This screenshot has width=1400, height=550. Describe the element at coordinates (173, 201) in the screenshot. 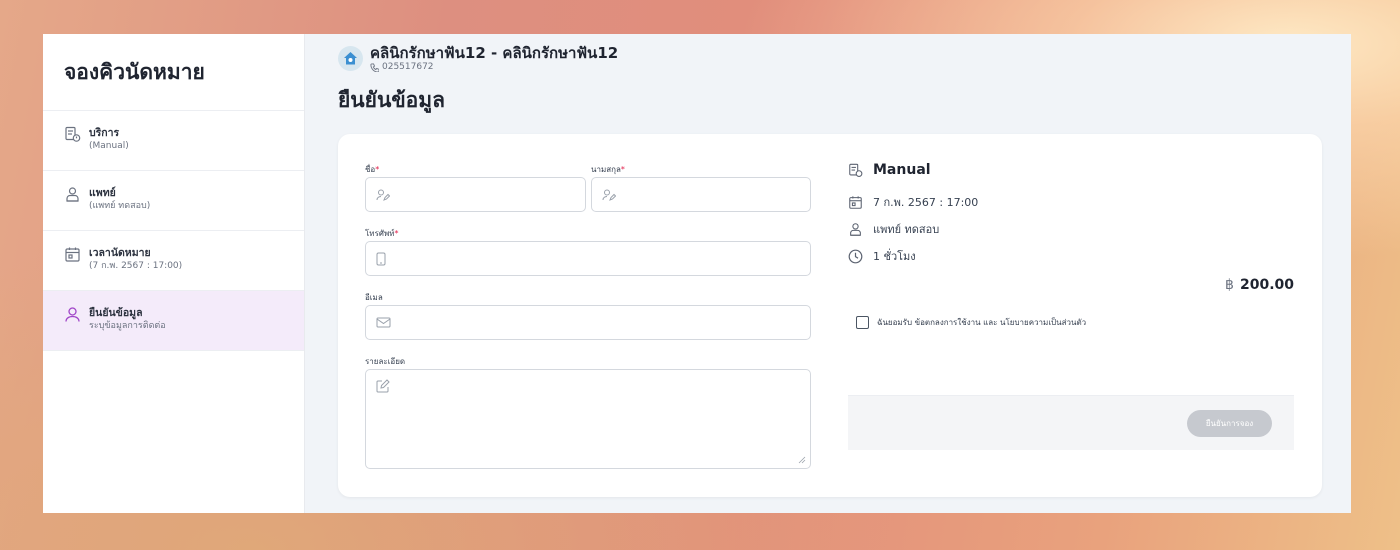

I see `sidebar-step-doctor: แพทย์ (แพทย์ ทดสอบ)` at that location.